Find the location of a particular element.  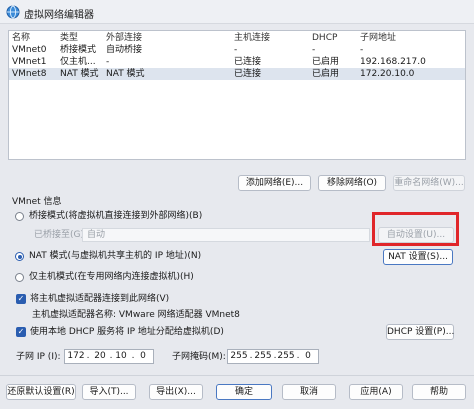

vmnet-info-label: VMnet 信息 is located at coordinates (37, 202).